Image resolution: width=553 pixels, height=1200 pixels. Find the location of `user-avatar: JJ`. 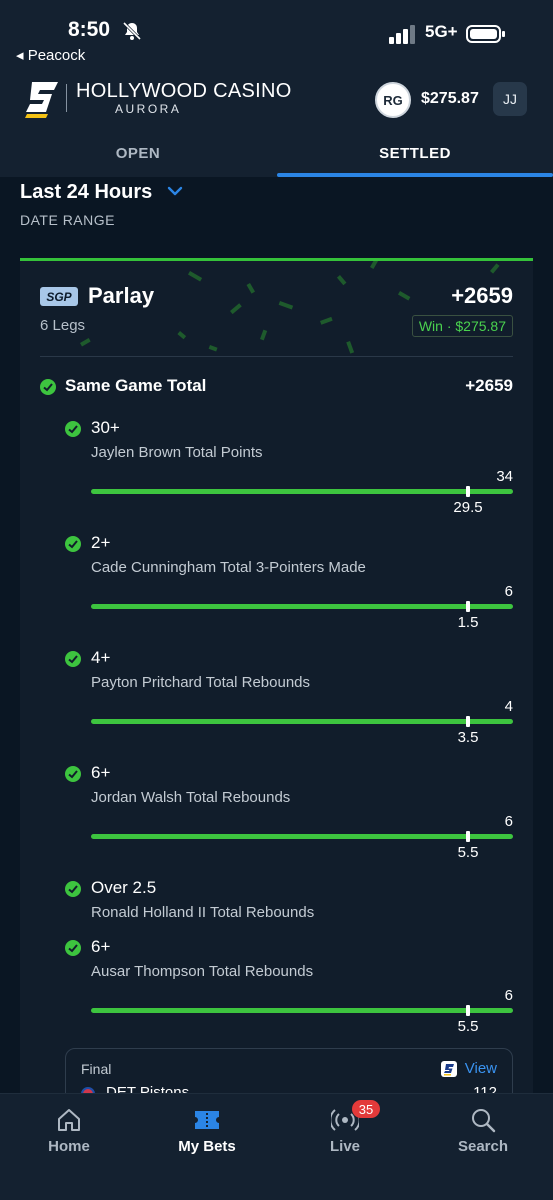

user-avatar: JJ is located at coordinates (510, 99).